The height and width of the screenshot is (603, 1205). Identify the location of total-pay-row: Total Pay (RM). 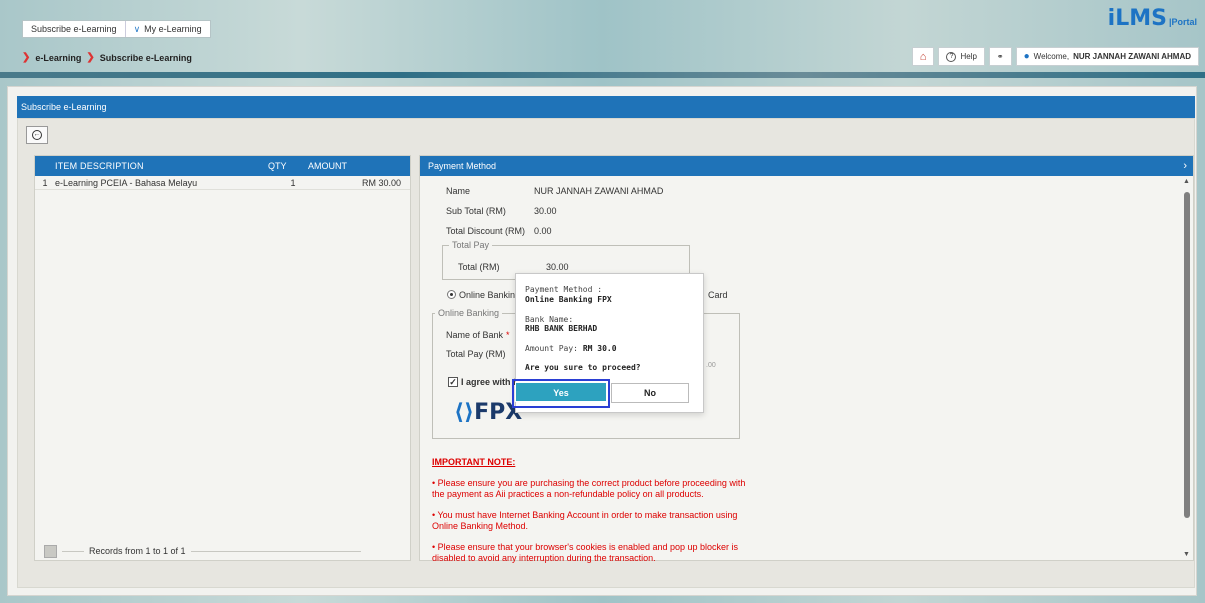
(476, 354).